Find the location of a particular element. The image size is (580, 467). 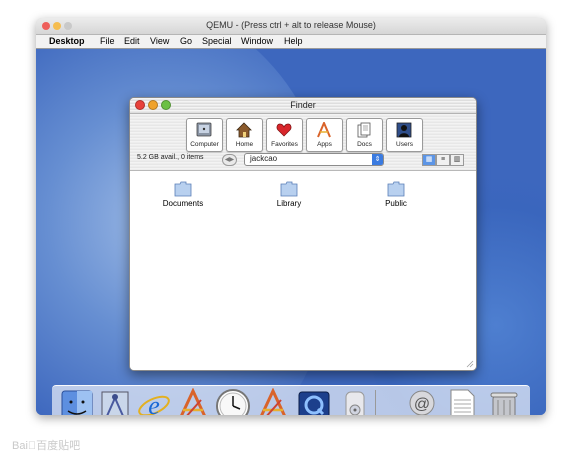

menu-edit: Edit is located at coordinates (132, 41).